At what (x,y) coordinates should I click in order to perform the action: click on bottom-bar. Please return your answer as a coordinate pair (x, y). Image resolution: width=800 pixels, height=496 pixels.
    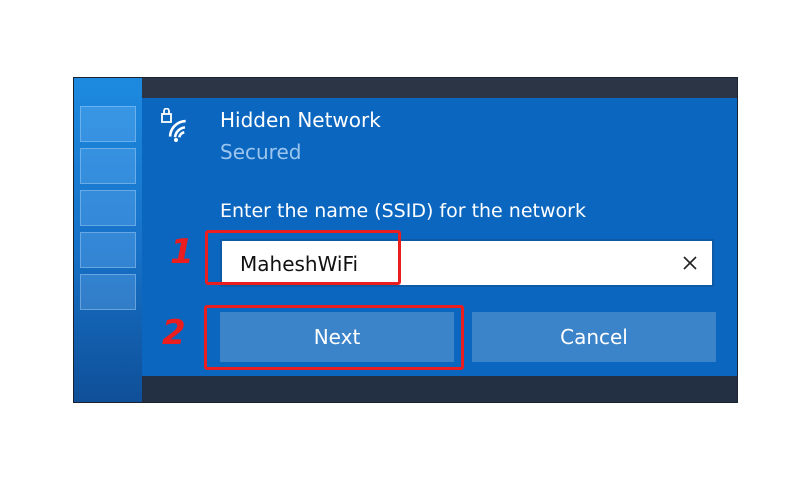
    Looking at the image, I should click on (439, 389).